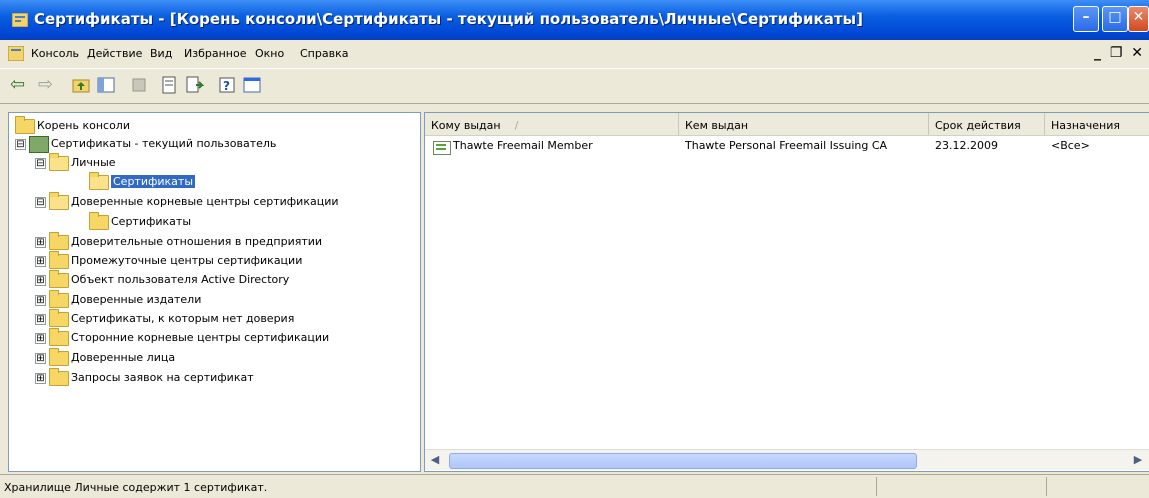 The width and height of the screenshot is (1149, 498). What do you see at coordinates (215, 53) in the screenshot?
I see `menu-favorites: Избранное` at bounding box center [215, 53].